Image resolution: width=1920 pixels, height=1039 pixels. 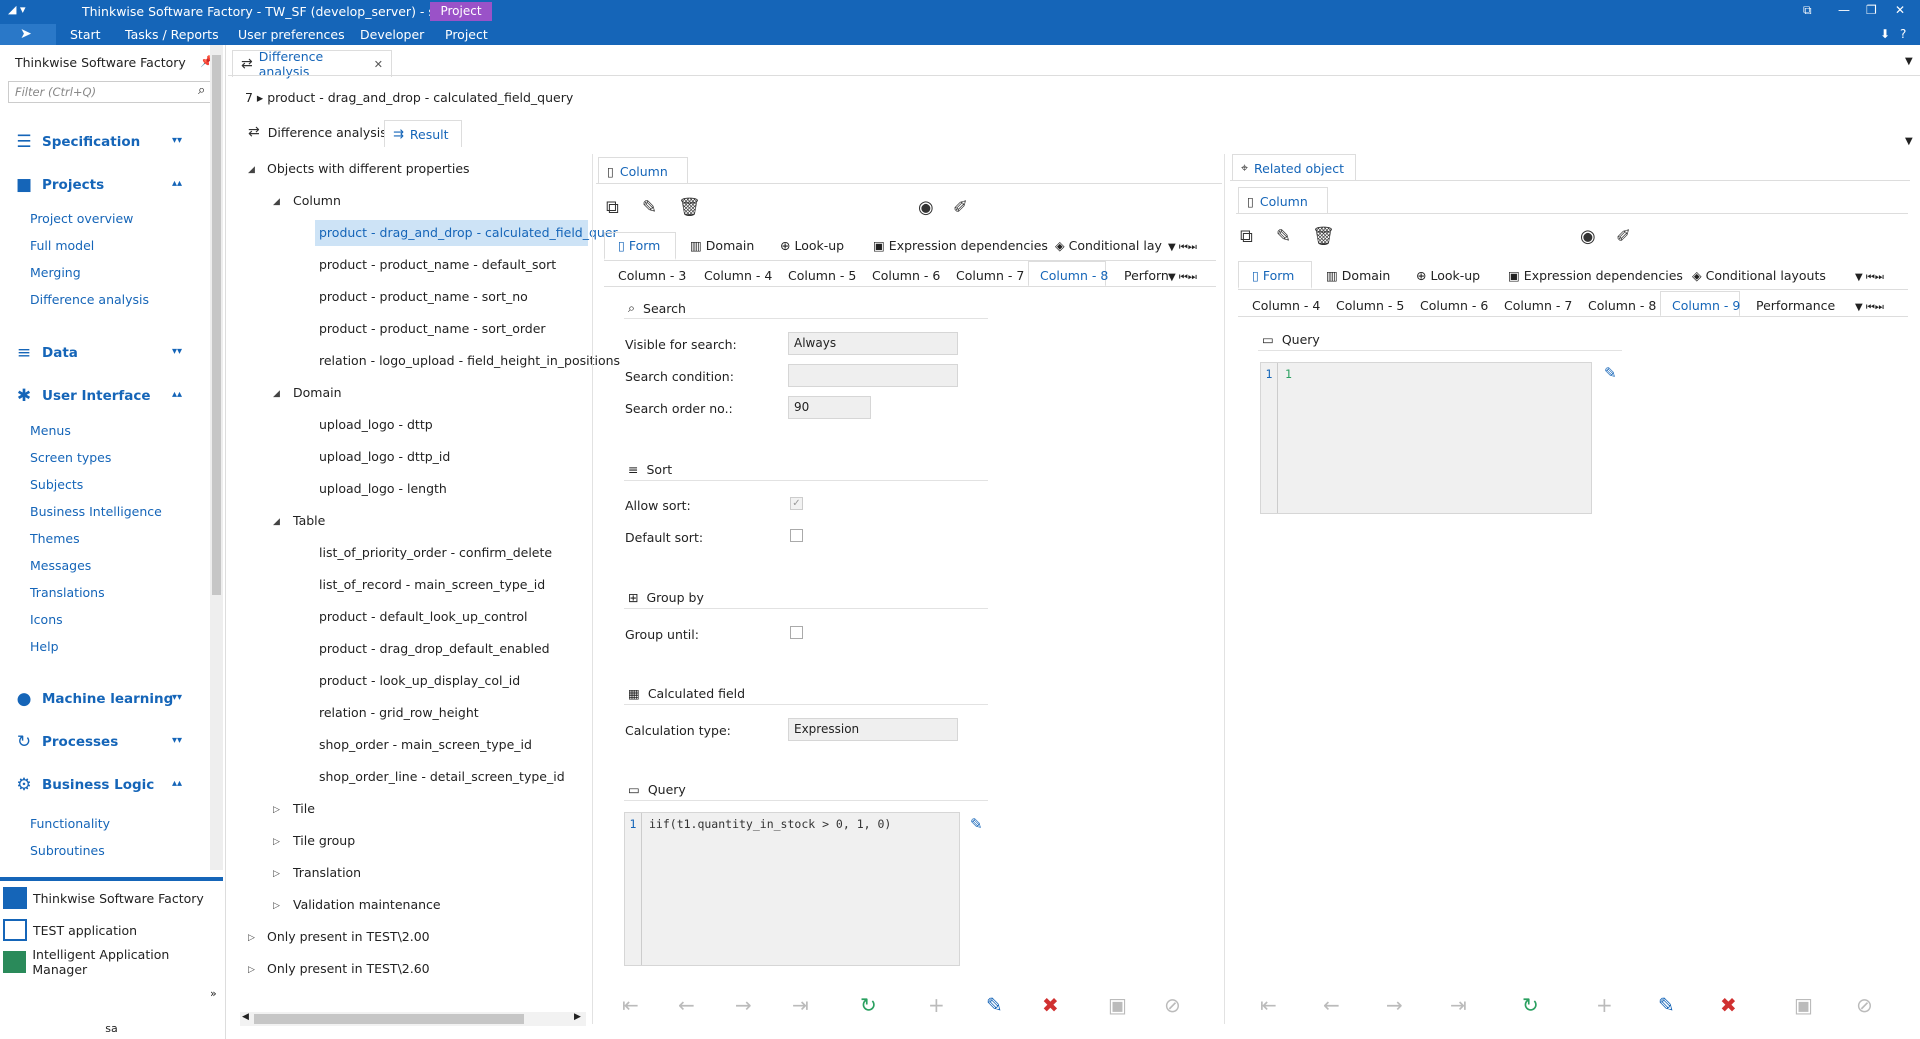 What do you see at coordinates (423, 296) in the screenshot?
I see `tree-node-column-item: product - product_name - sort_no` at bounding box center [423, 296].